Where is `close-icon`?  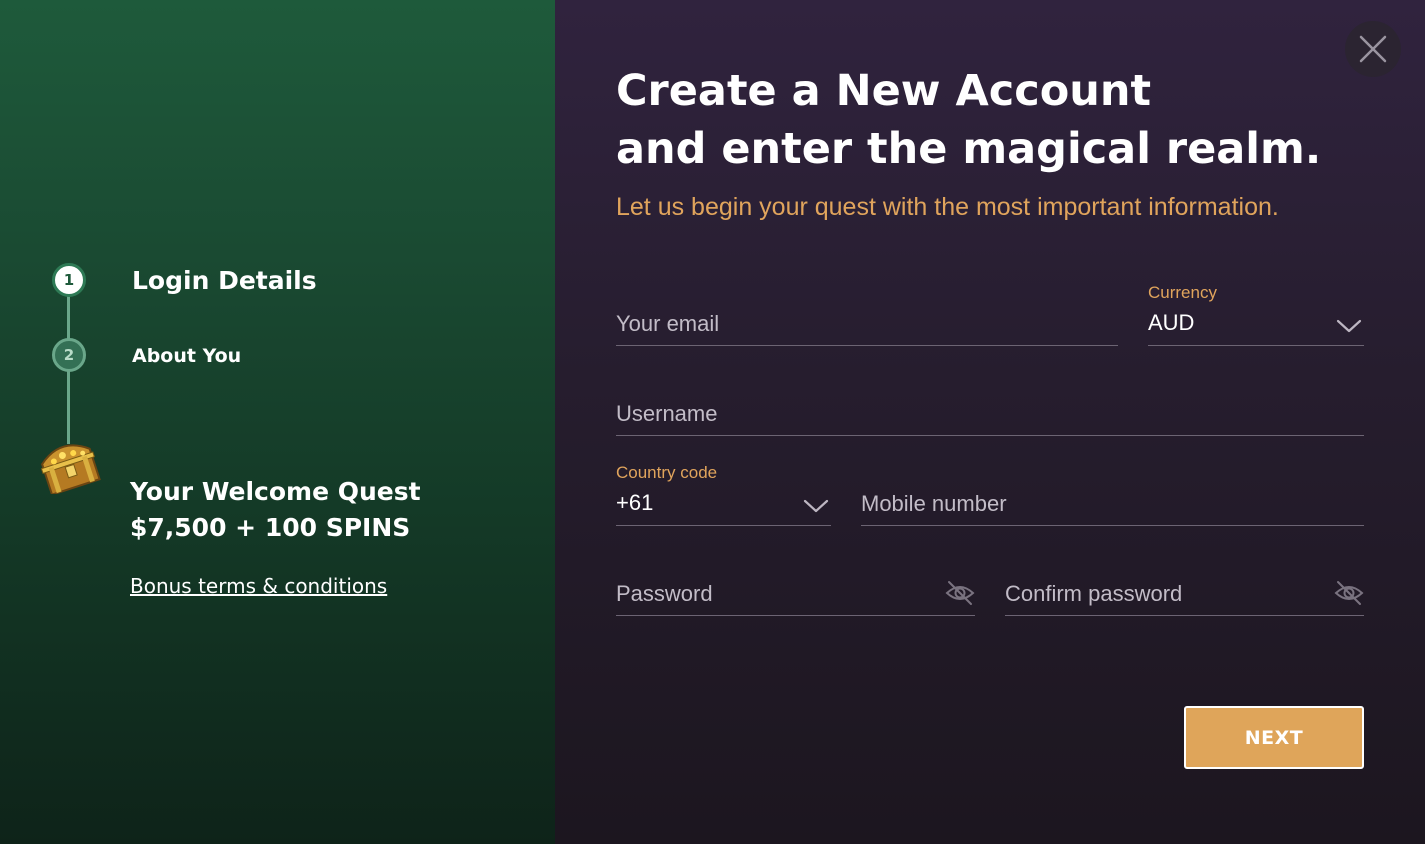
close-icon is located at coordinates (1373, 49).